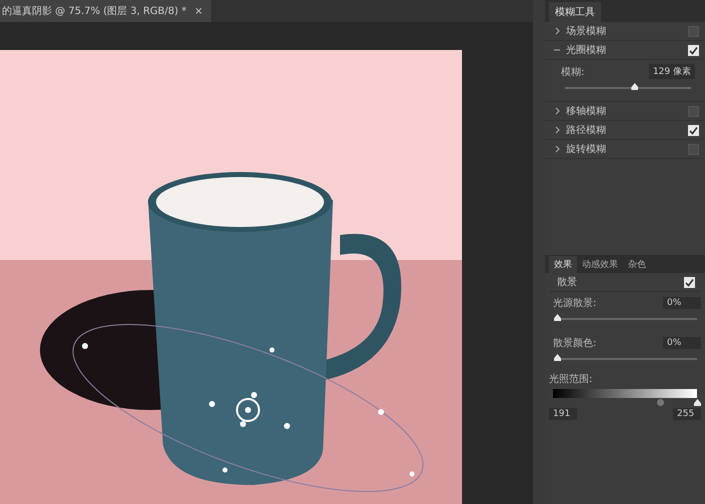  Describe the element at coordinates (671, 71) in the screenshot. I see `blur-value-field: 129 像素` at that location.